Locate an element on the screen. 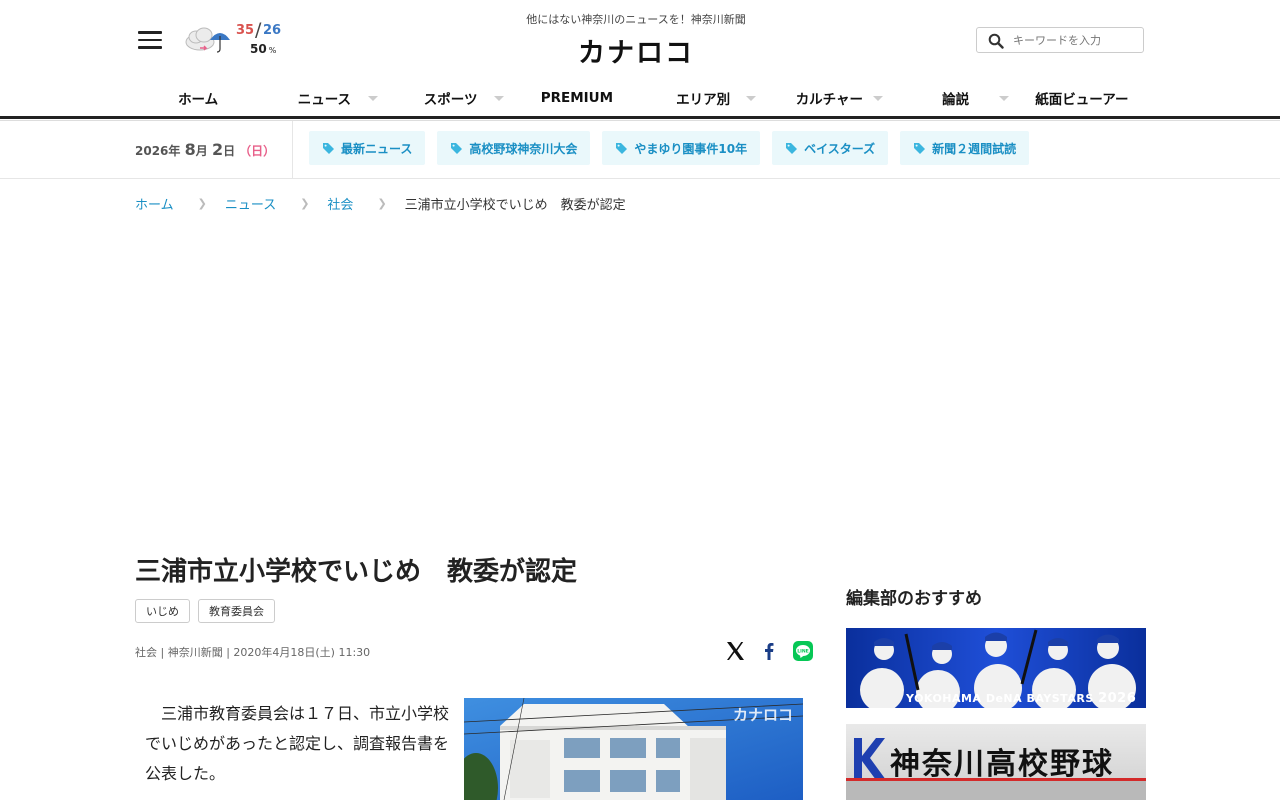 The image size is (1280, 800). site-tagline: 他にはない神奈川のニュースを！神奈川新聞 is located at coordinates (636, 19).